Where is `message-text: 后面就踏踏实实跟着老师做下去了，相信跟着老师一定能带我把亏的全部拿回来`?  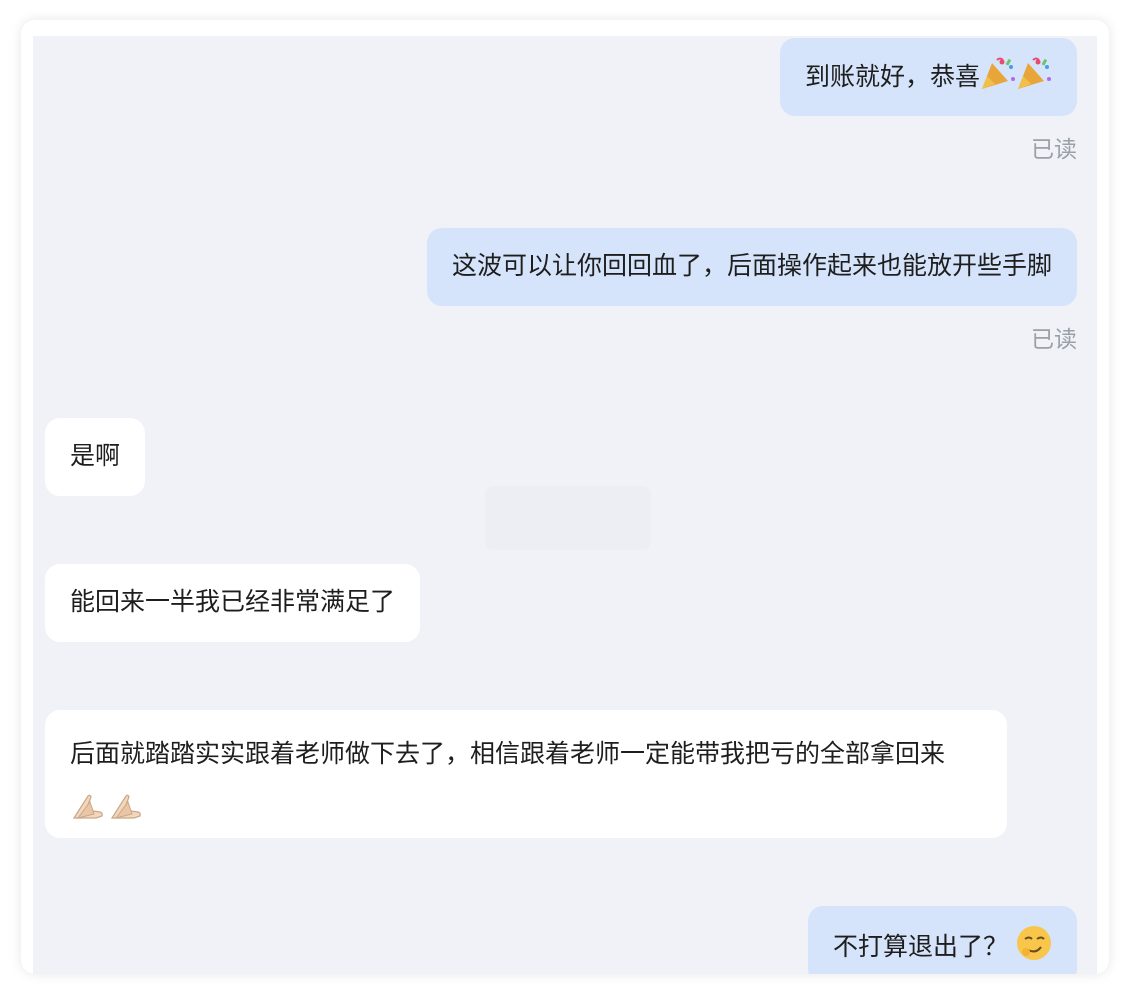
message-text: 后面就踏踏实实跟着老师做下去了，相信跟着老师一定能带我把亏的全部拿回来 is located at coordinates (508, 753).